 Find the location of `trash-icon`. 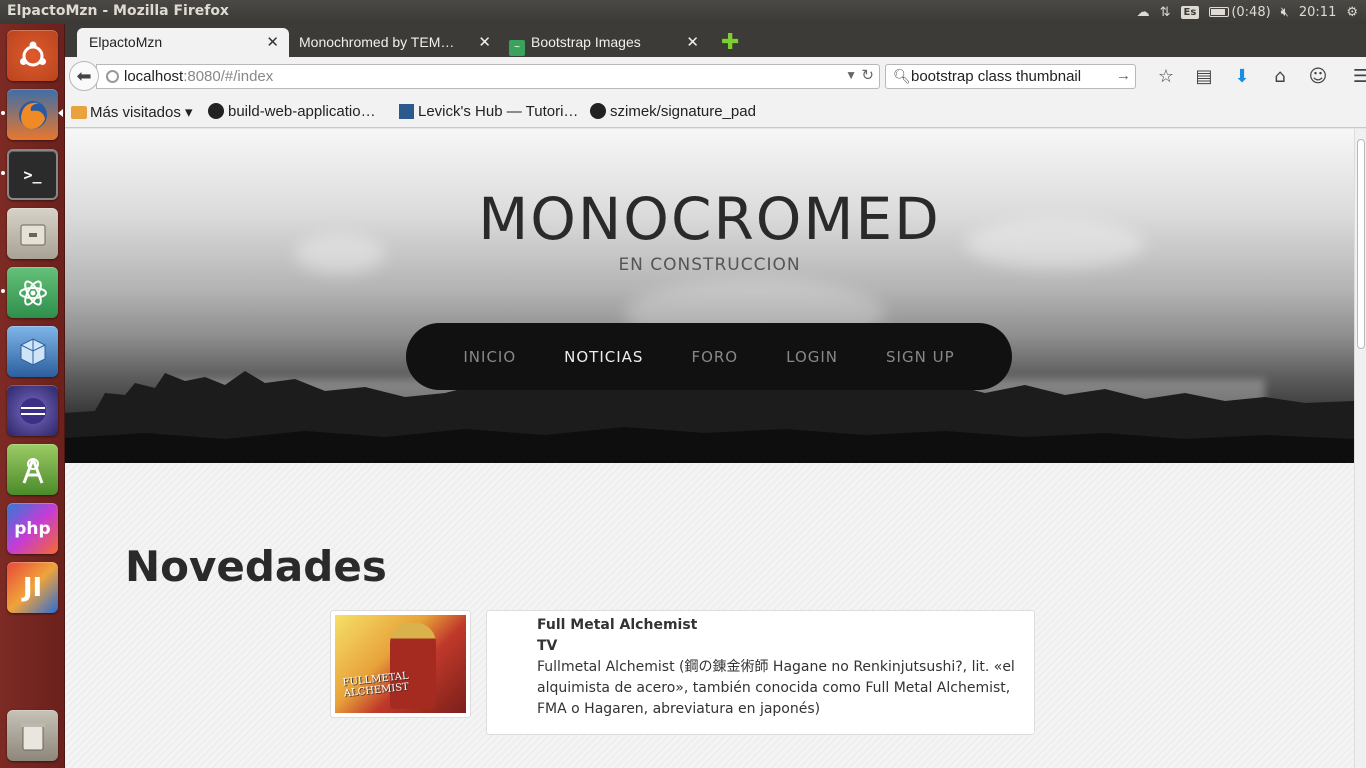

trash-icon is located at coordinates (32, 735).